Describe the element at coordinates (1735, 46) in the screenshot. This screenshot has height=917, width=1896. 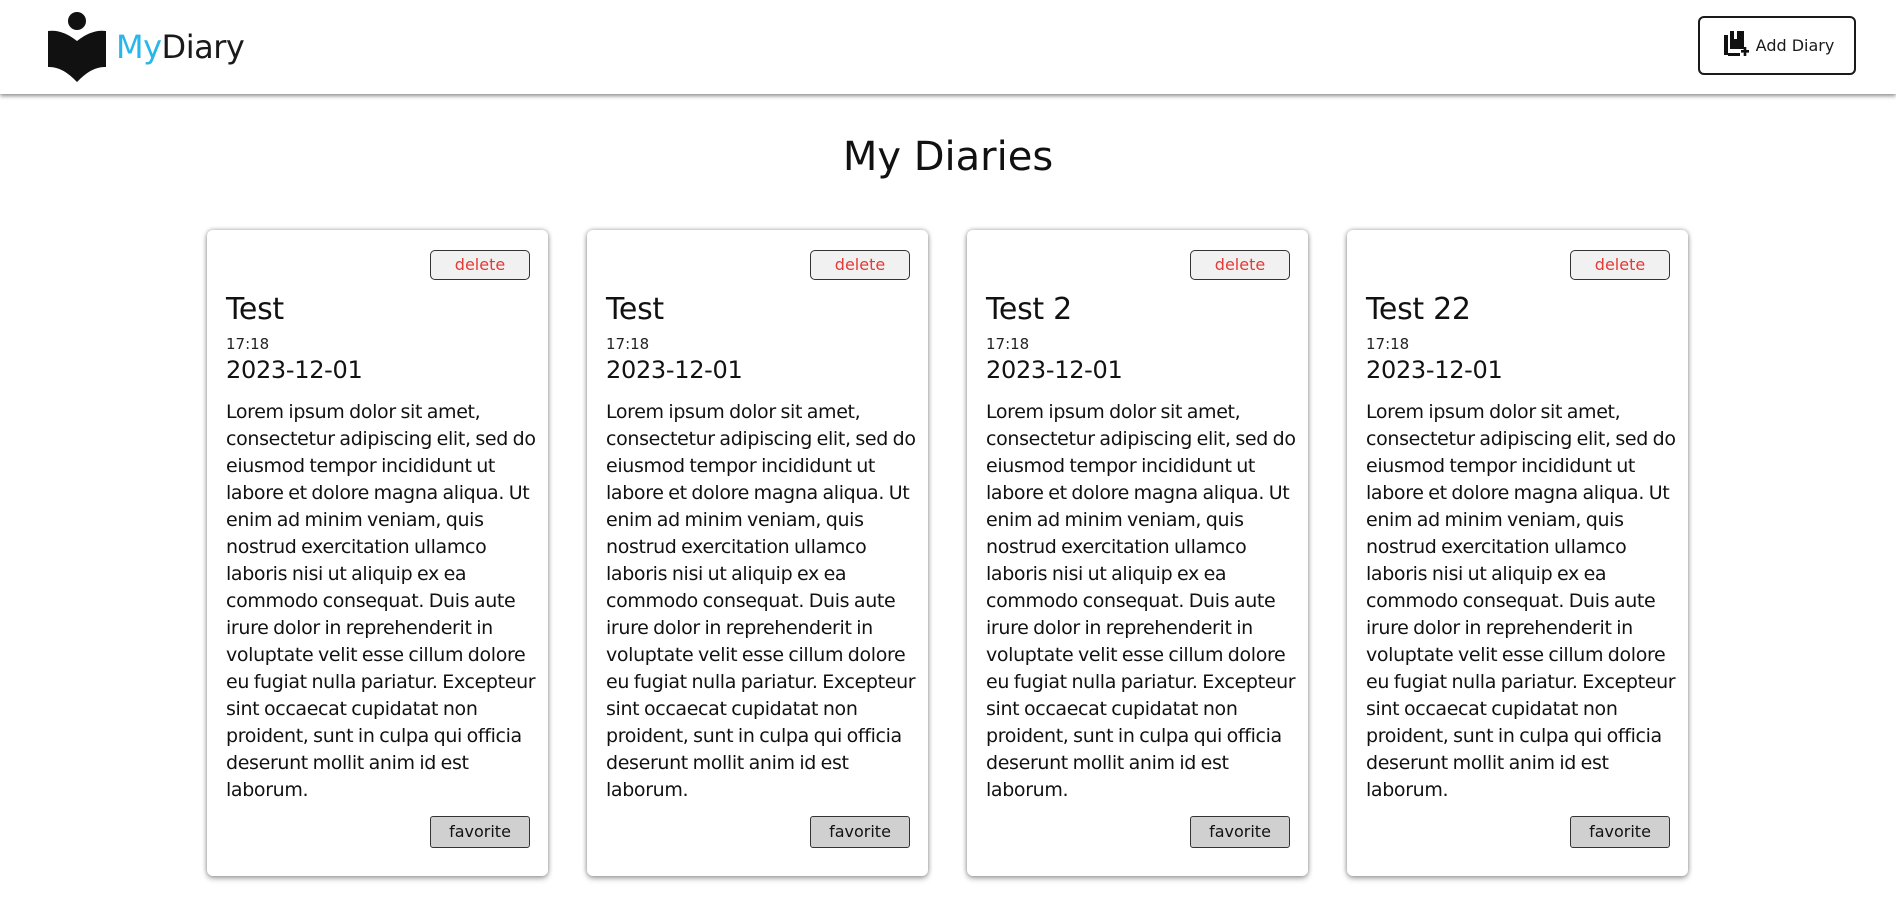
I see `add-book-icon` at that location.